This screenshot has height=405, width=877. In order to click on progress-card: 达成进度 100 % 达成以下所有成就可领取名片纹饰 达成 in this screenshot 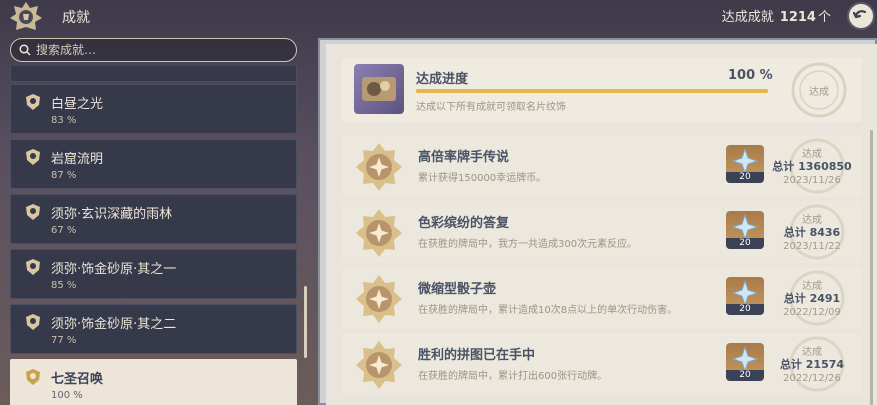, I will do `click(602, 90)`.